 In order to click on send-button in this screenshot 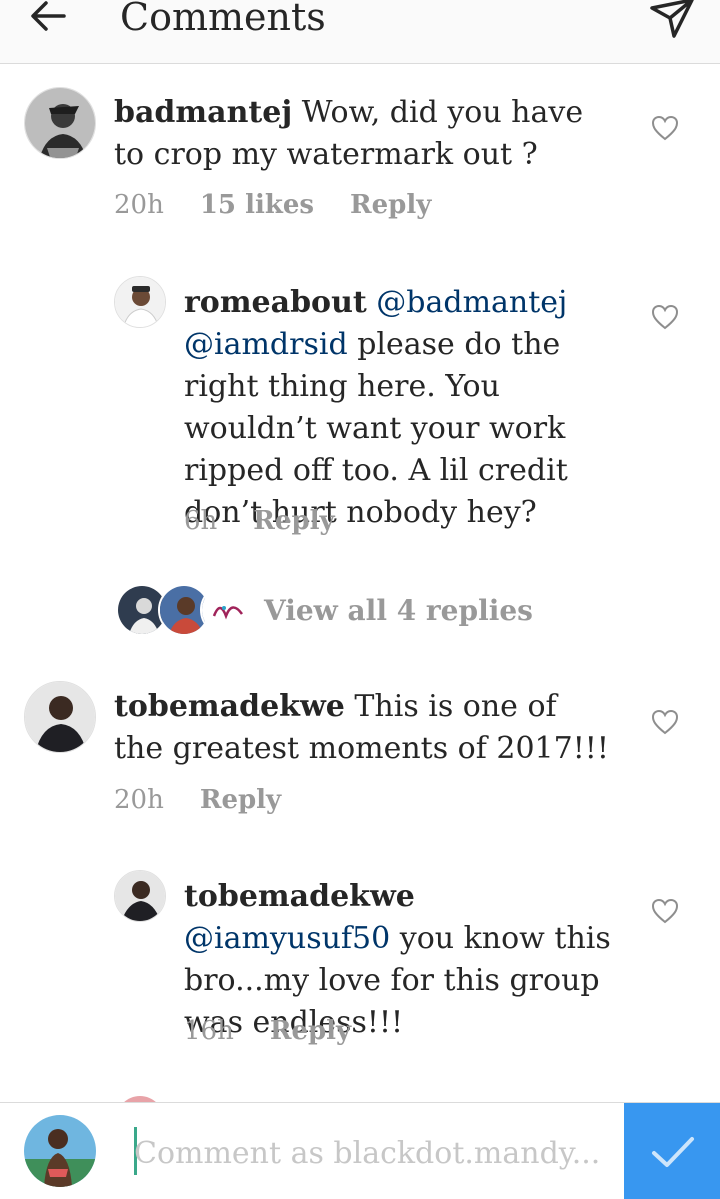, I will do `click(672, 19)`.